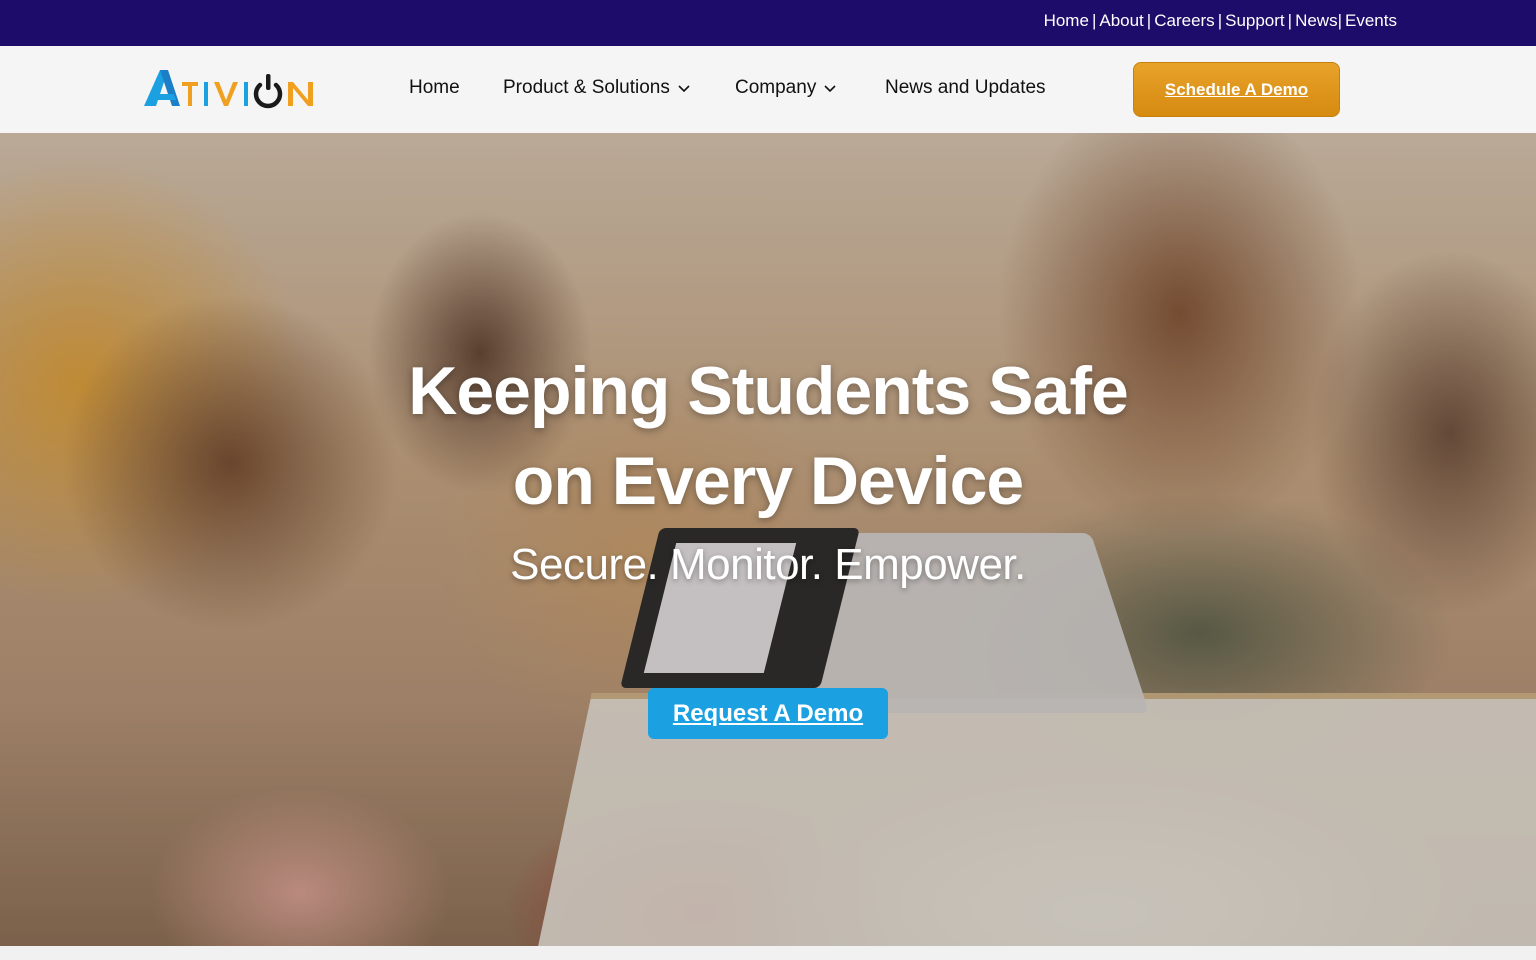  I want to click on nav-news-label: News and Updates, so click(965, 87).